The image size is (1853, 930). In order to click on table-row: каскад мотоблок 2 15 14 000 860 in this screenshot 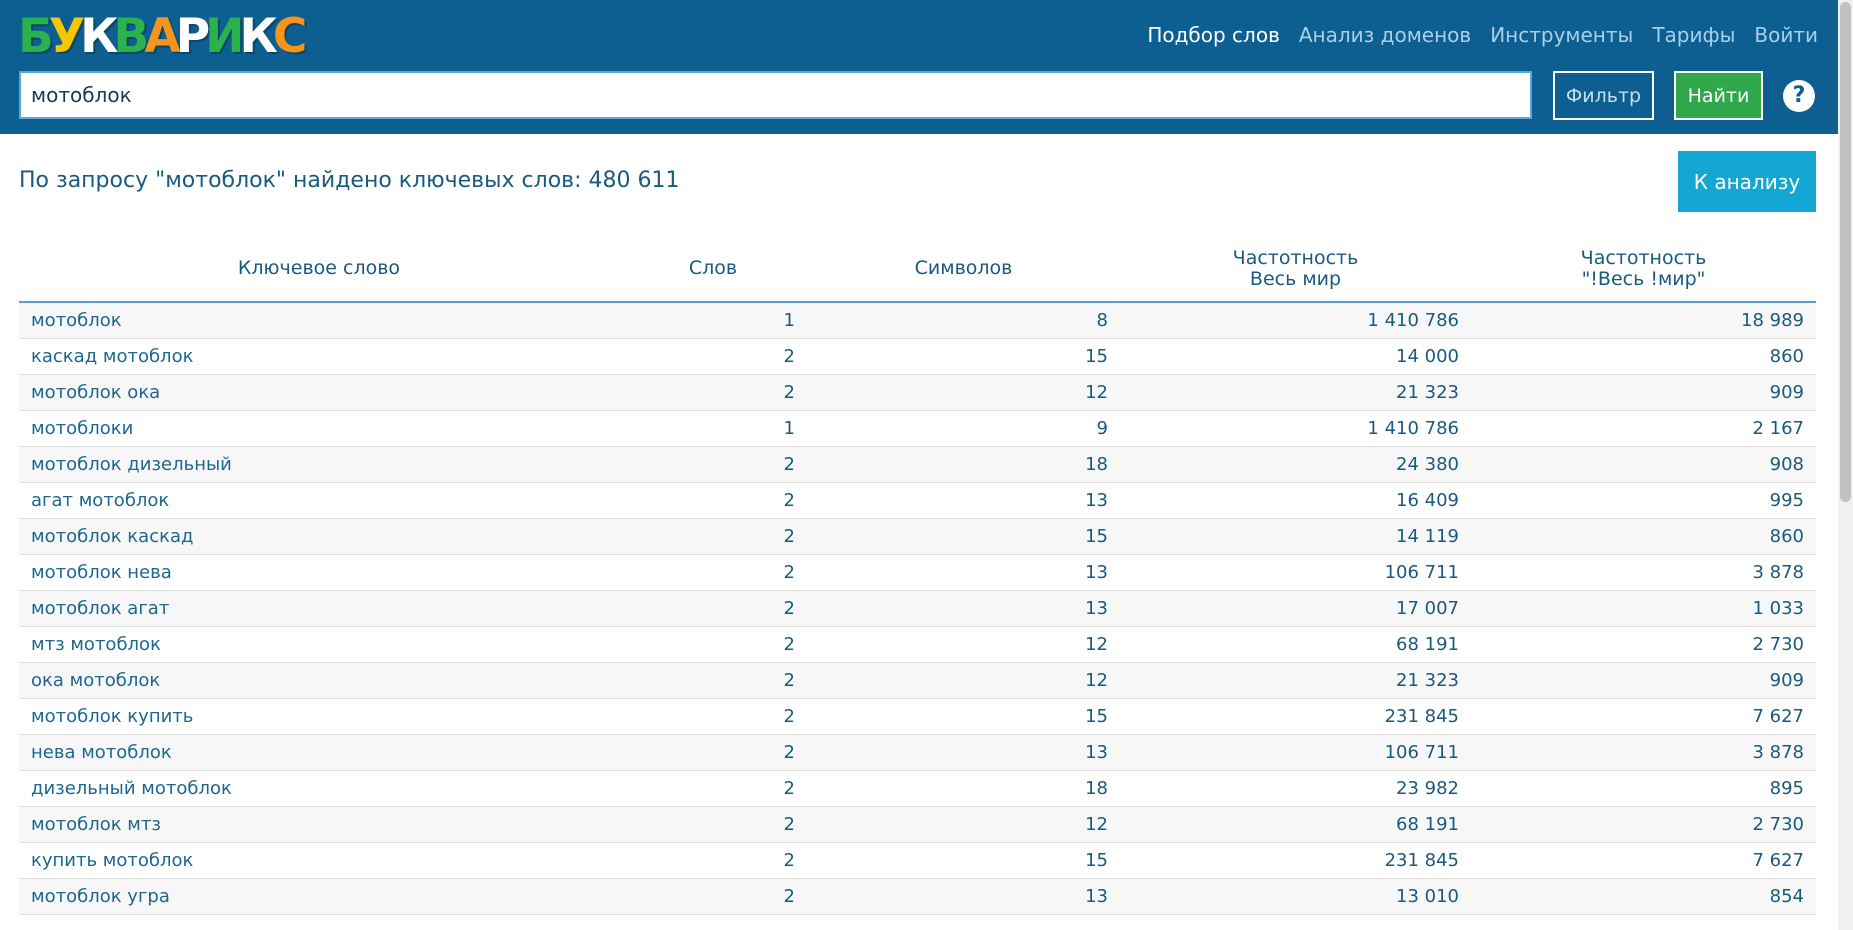, I will do `click(917, 356)`.